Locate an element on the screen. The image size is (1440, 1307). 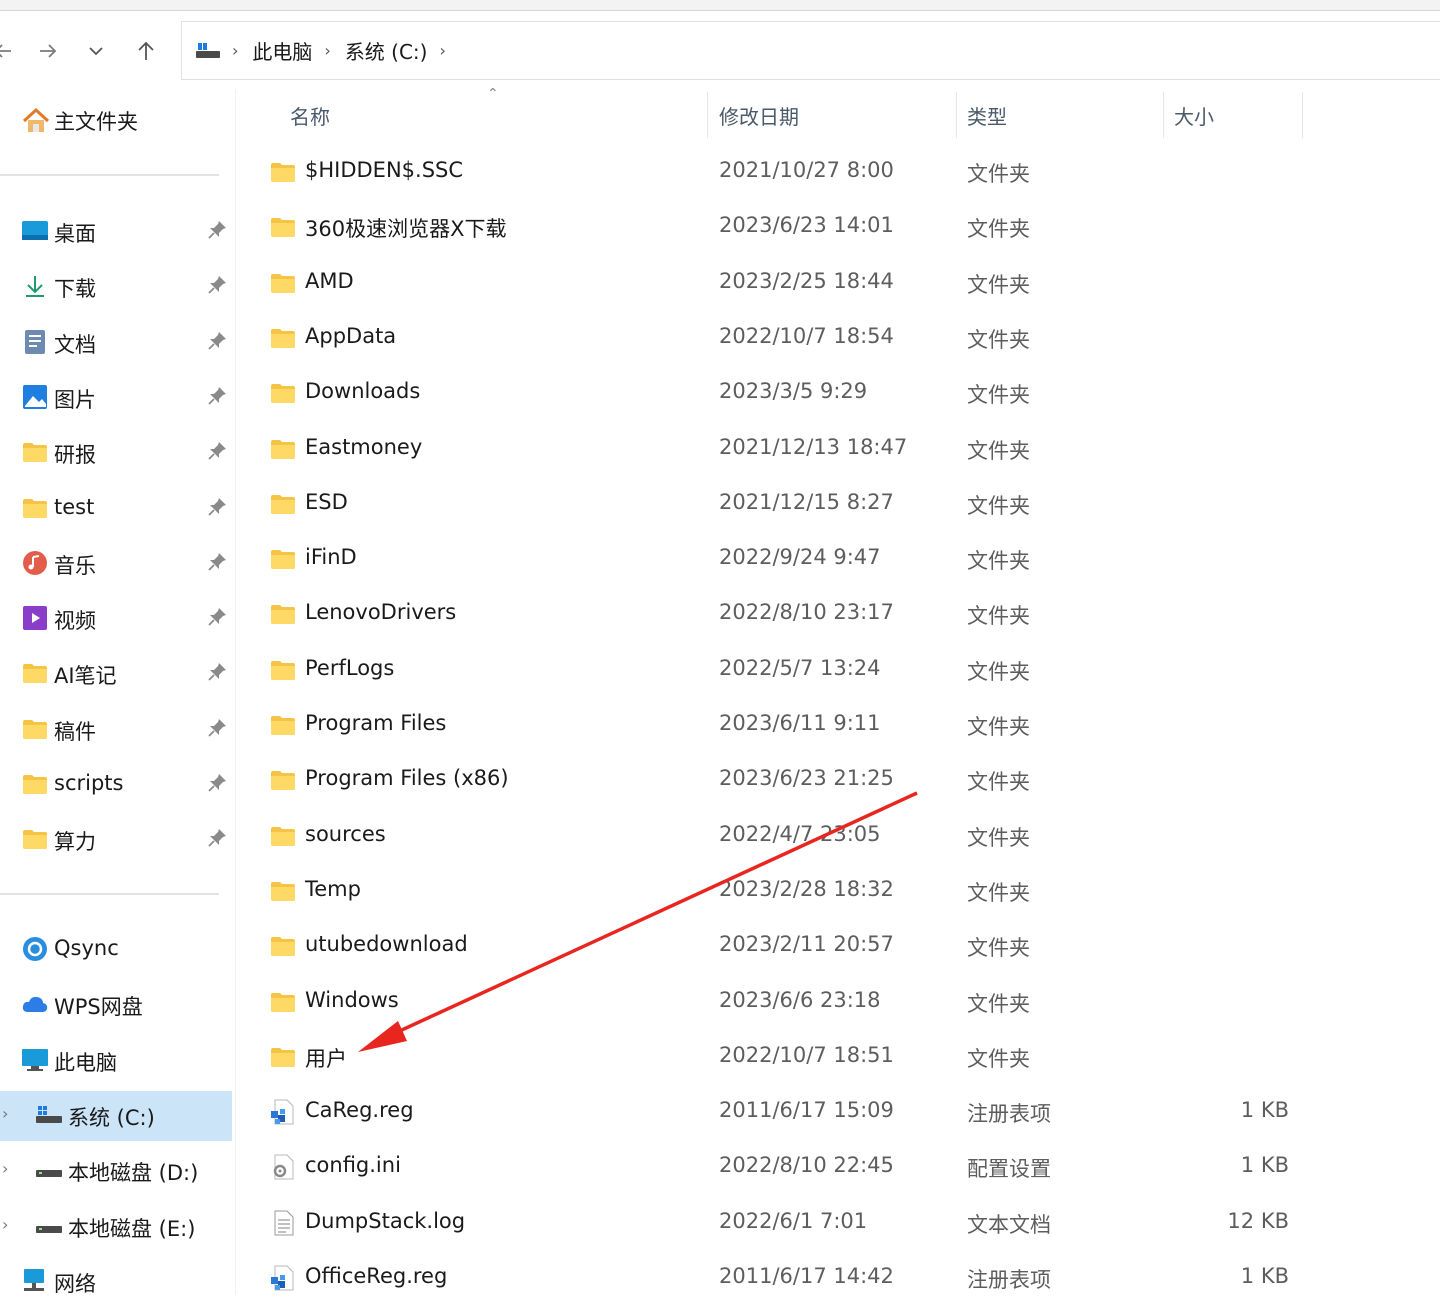
file-date: 2022/6/1 7:01 is located at coordinates (793, 1220).